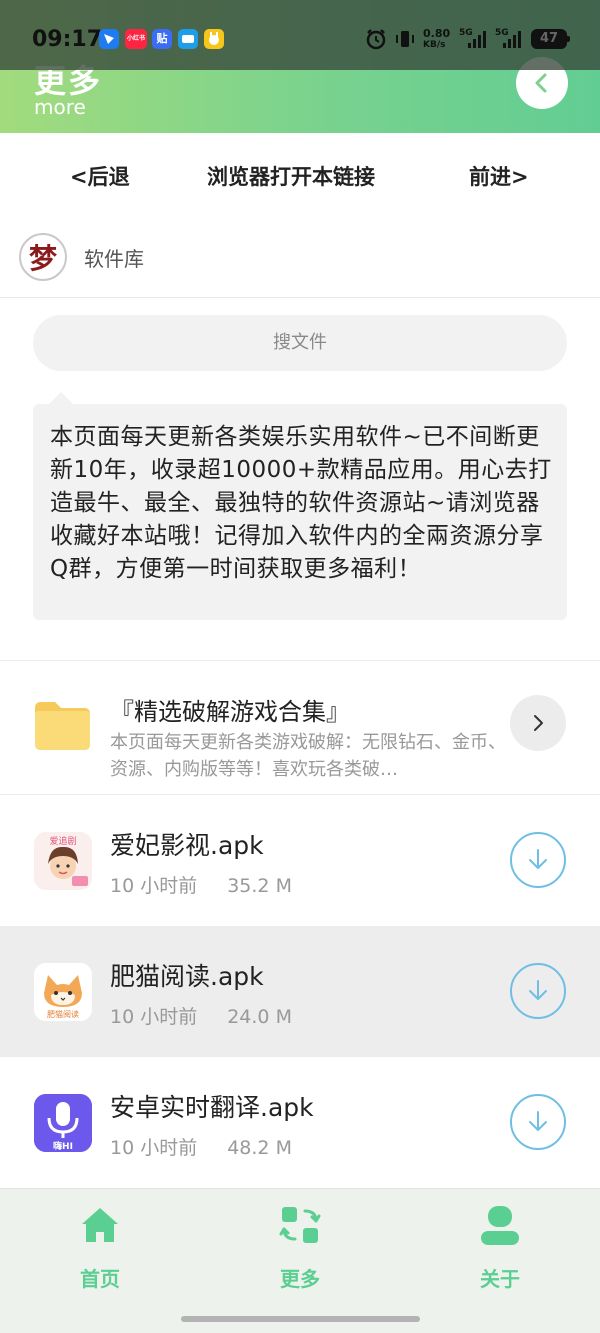  What do you see at coordinates (477, 39) in the screenshot?
I see `signal-bars-1-icon` at bounding box center [477, 39].